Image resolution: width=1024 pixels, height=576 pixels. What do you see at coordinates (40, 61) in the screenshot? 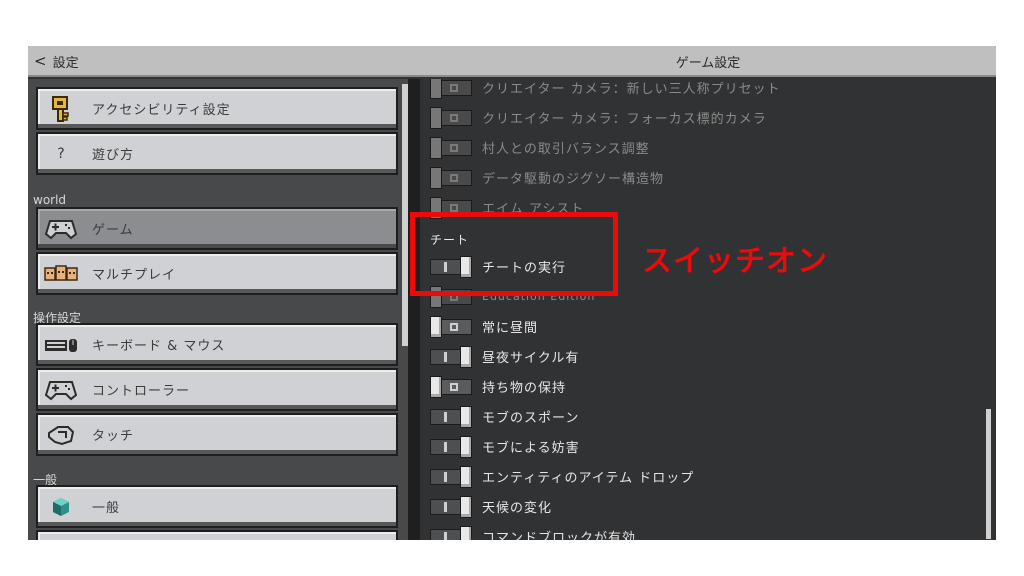
I see `chevron-left-icon: <` at bounding box center [40, 61].